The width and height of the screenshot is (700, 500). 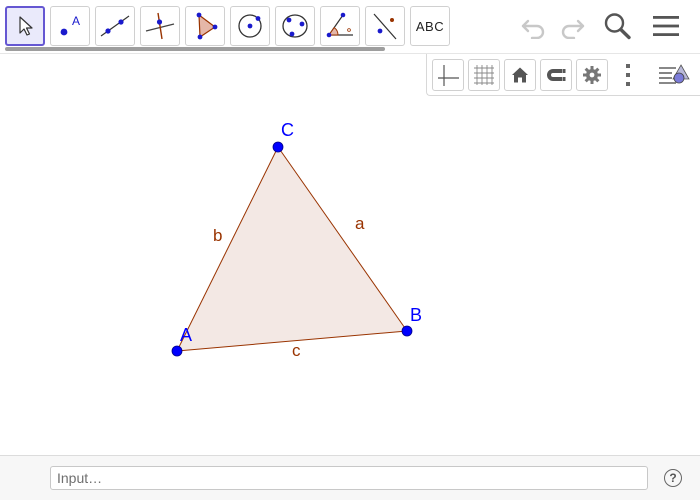 I want to click on circle-three-points-icon, so click(x=295, y=26).